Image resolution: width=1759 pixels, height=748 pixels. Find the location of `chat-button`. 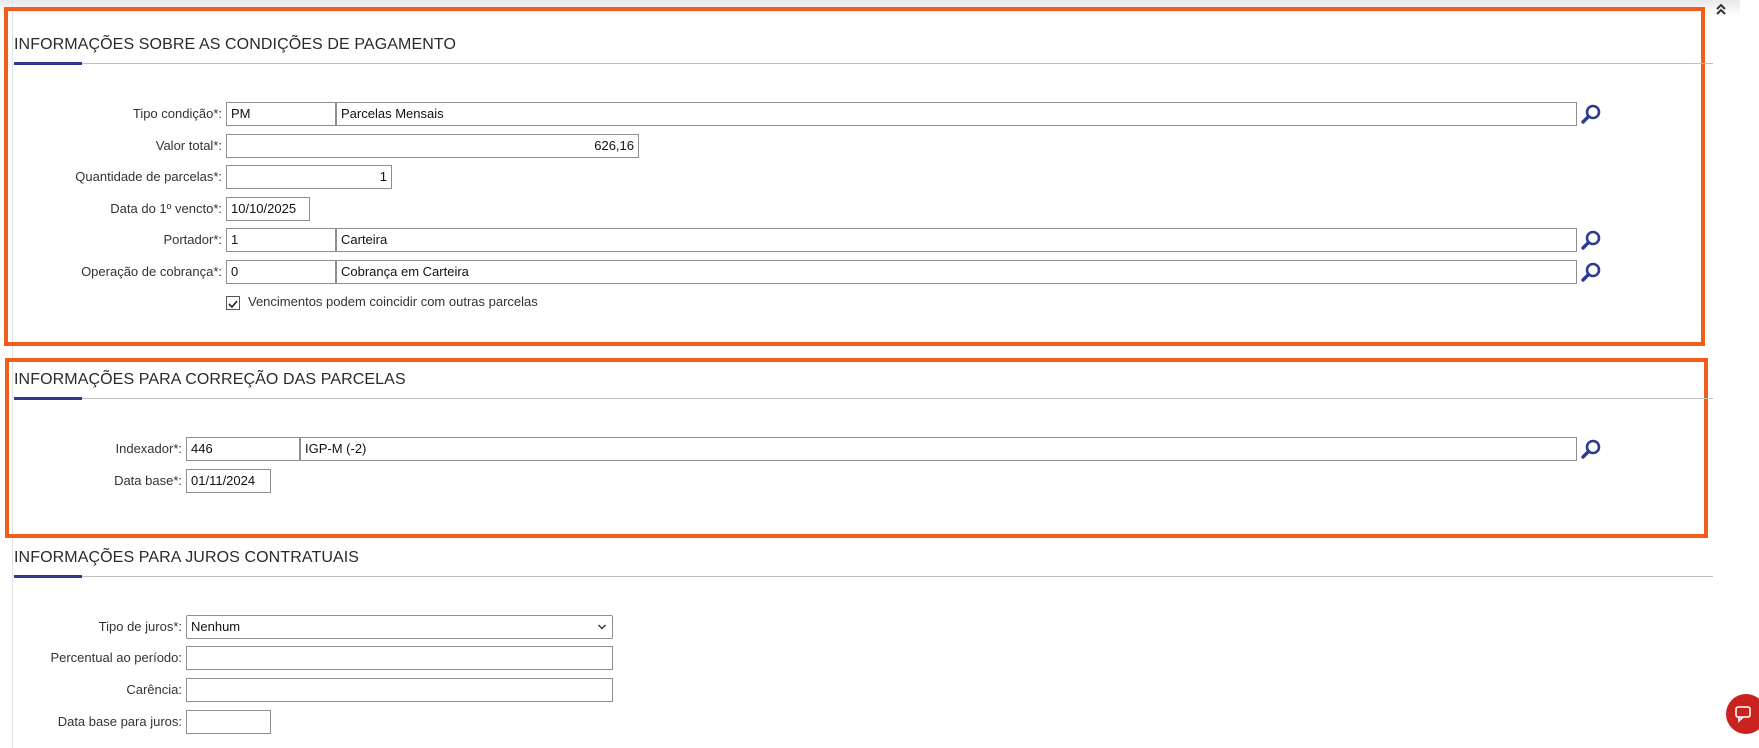

chat-button is located at coordinates (1742, 714).